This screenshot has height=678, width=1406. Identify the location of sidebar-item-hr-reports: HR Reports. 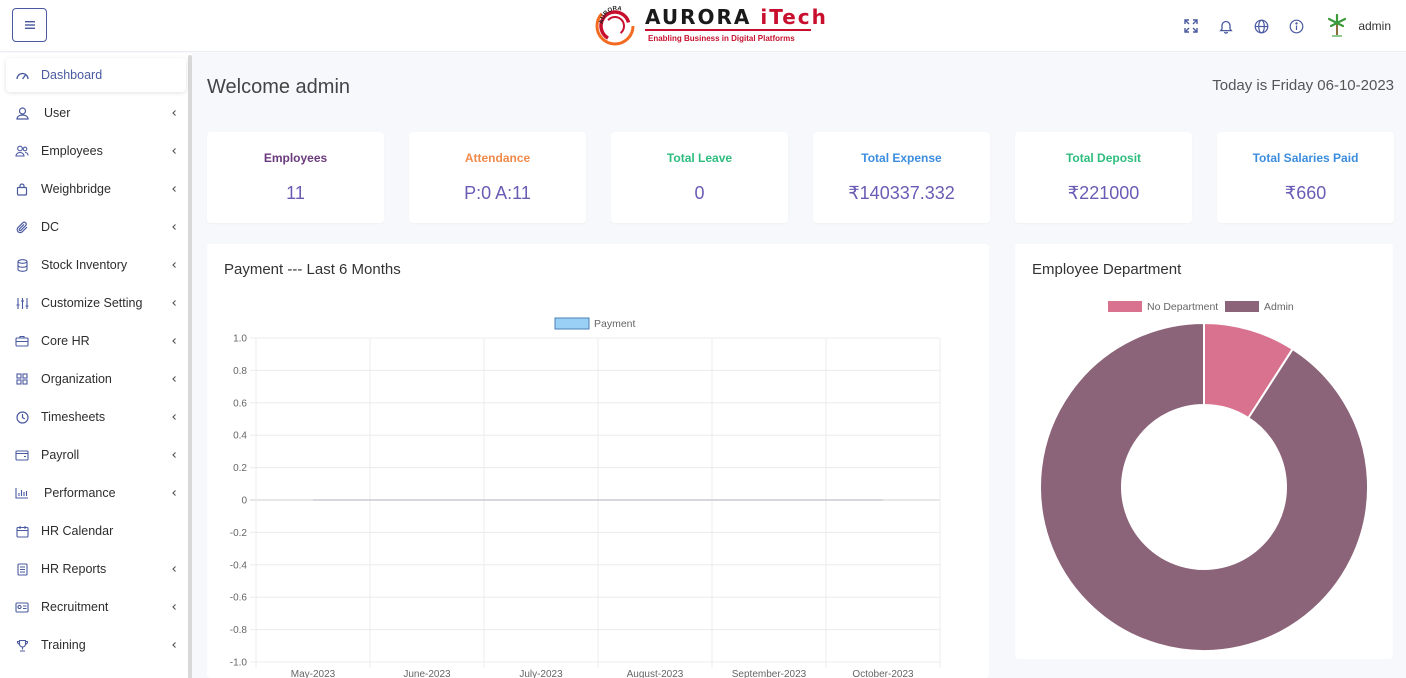
(96, 569).